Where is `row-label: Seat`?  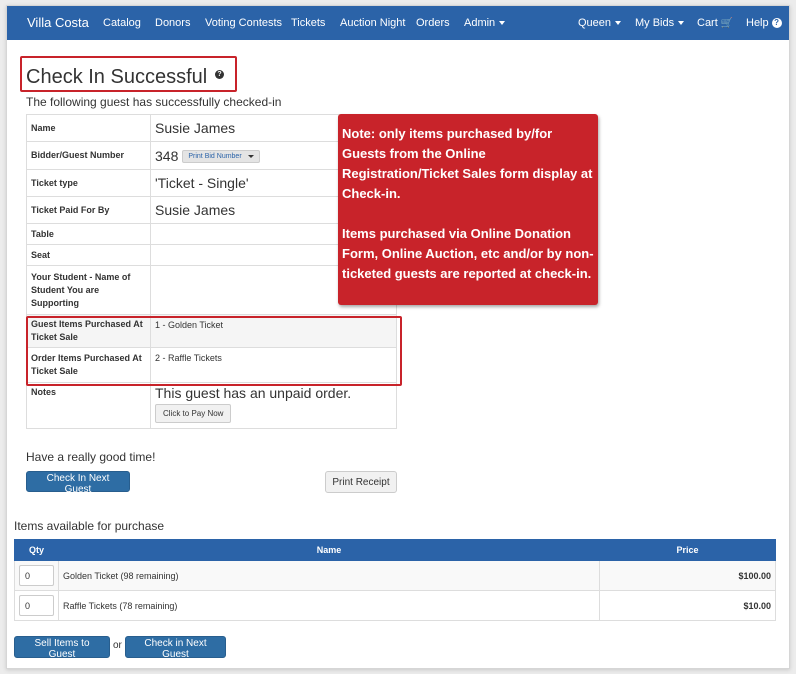 row-label: Seat is located at coordinates (88, 255).